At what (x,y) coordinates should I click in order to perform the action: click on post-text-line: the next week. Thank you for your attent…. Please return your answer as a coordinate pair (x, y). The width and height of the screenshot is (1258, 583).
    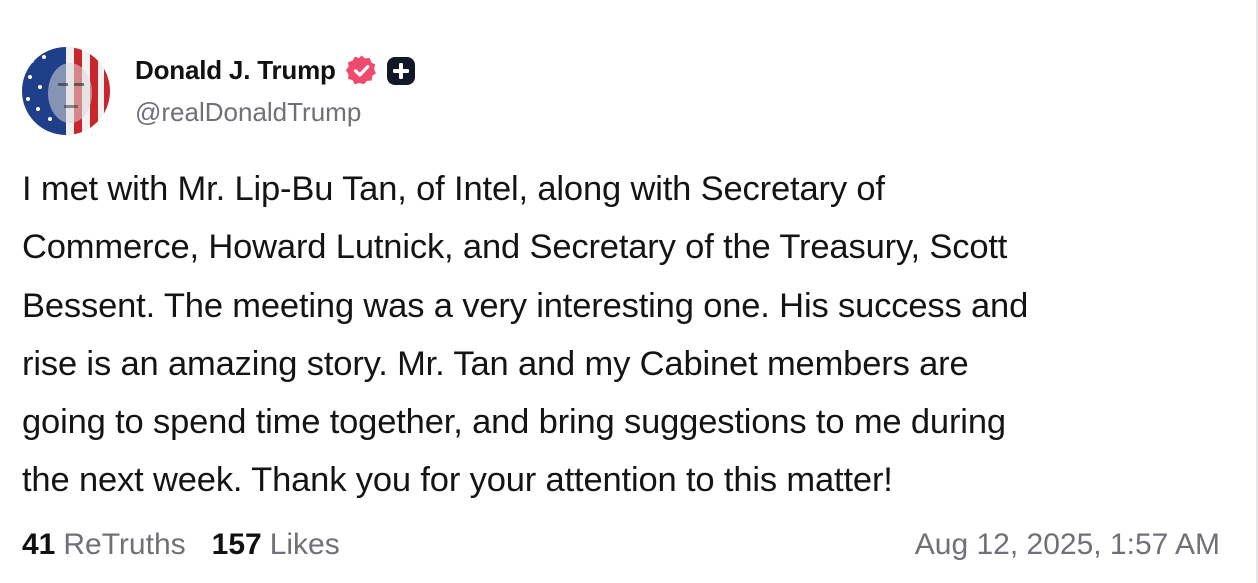
    Looking at the image, I should click on (457, 480).